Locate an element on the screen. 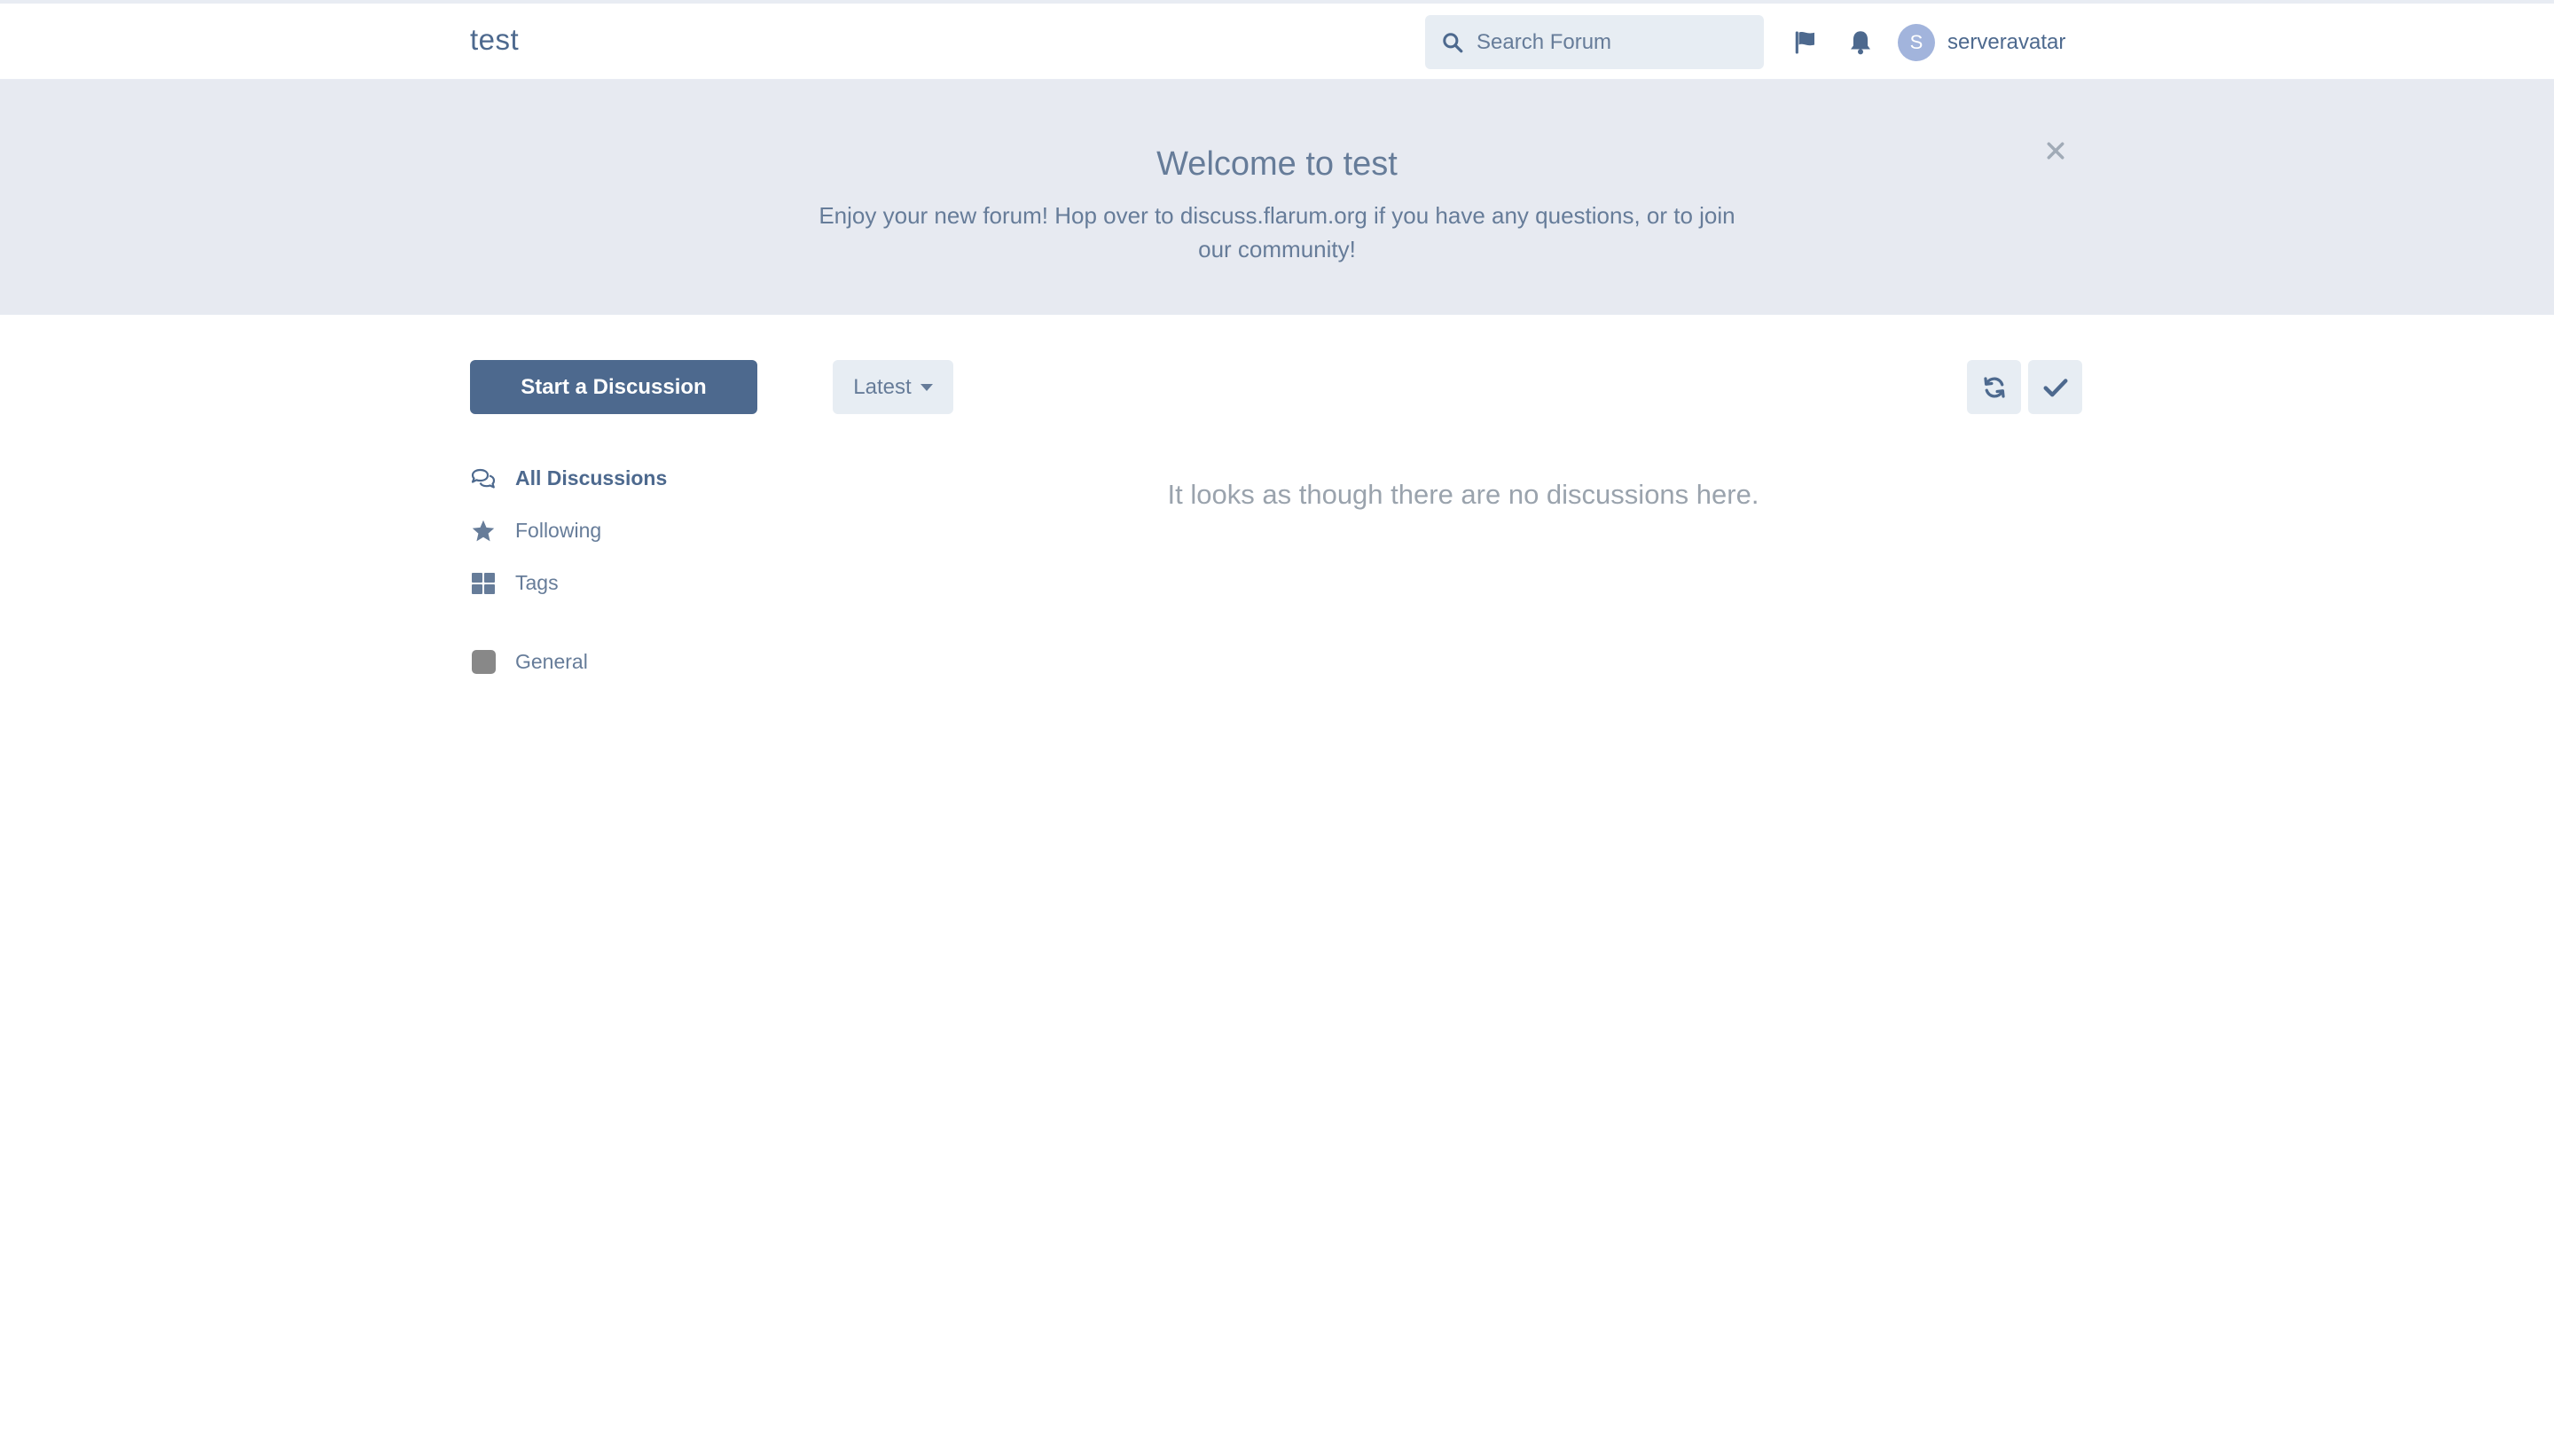 Image resolution: width=2554 pixels, height=1456 pixels. search-input is located at coordinates (1610, 42).